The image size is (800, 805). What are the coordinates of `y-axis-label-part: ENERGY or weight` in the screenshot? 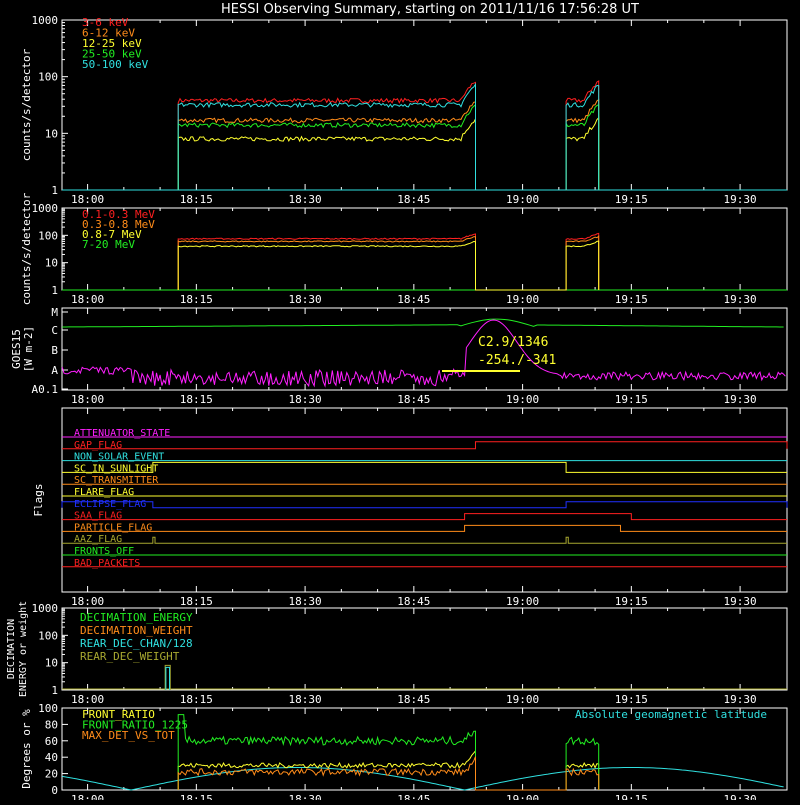 It's located at (23, 649).